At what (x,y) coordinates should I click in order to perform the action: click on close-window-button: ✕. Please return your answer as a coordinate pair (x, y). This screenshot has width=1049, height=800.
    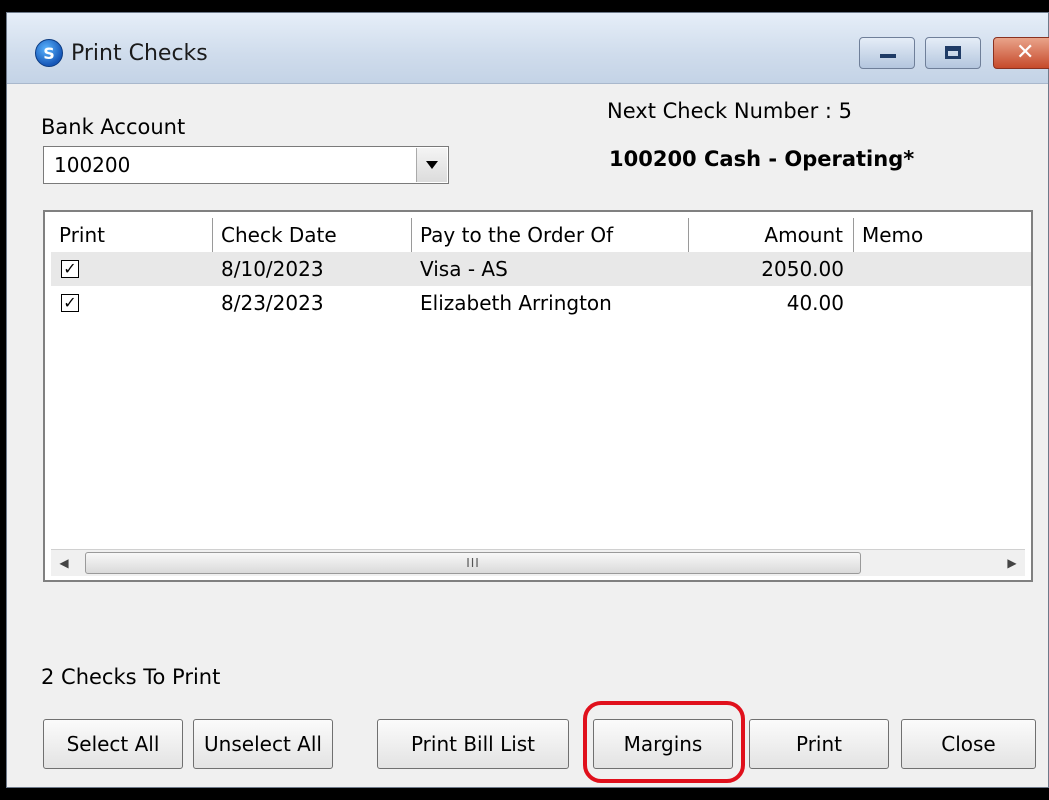
    Looking at the image, I should click on (1021, 53).